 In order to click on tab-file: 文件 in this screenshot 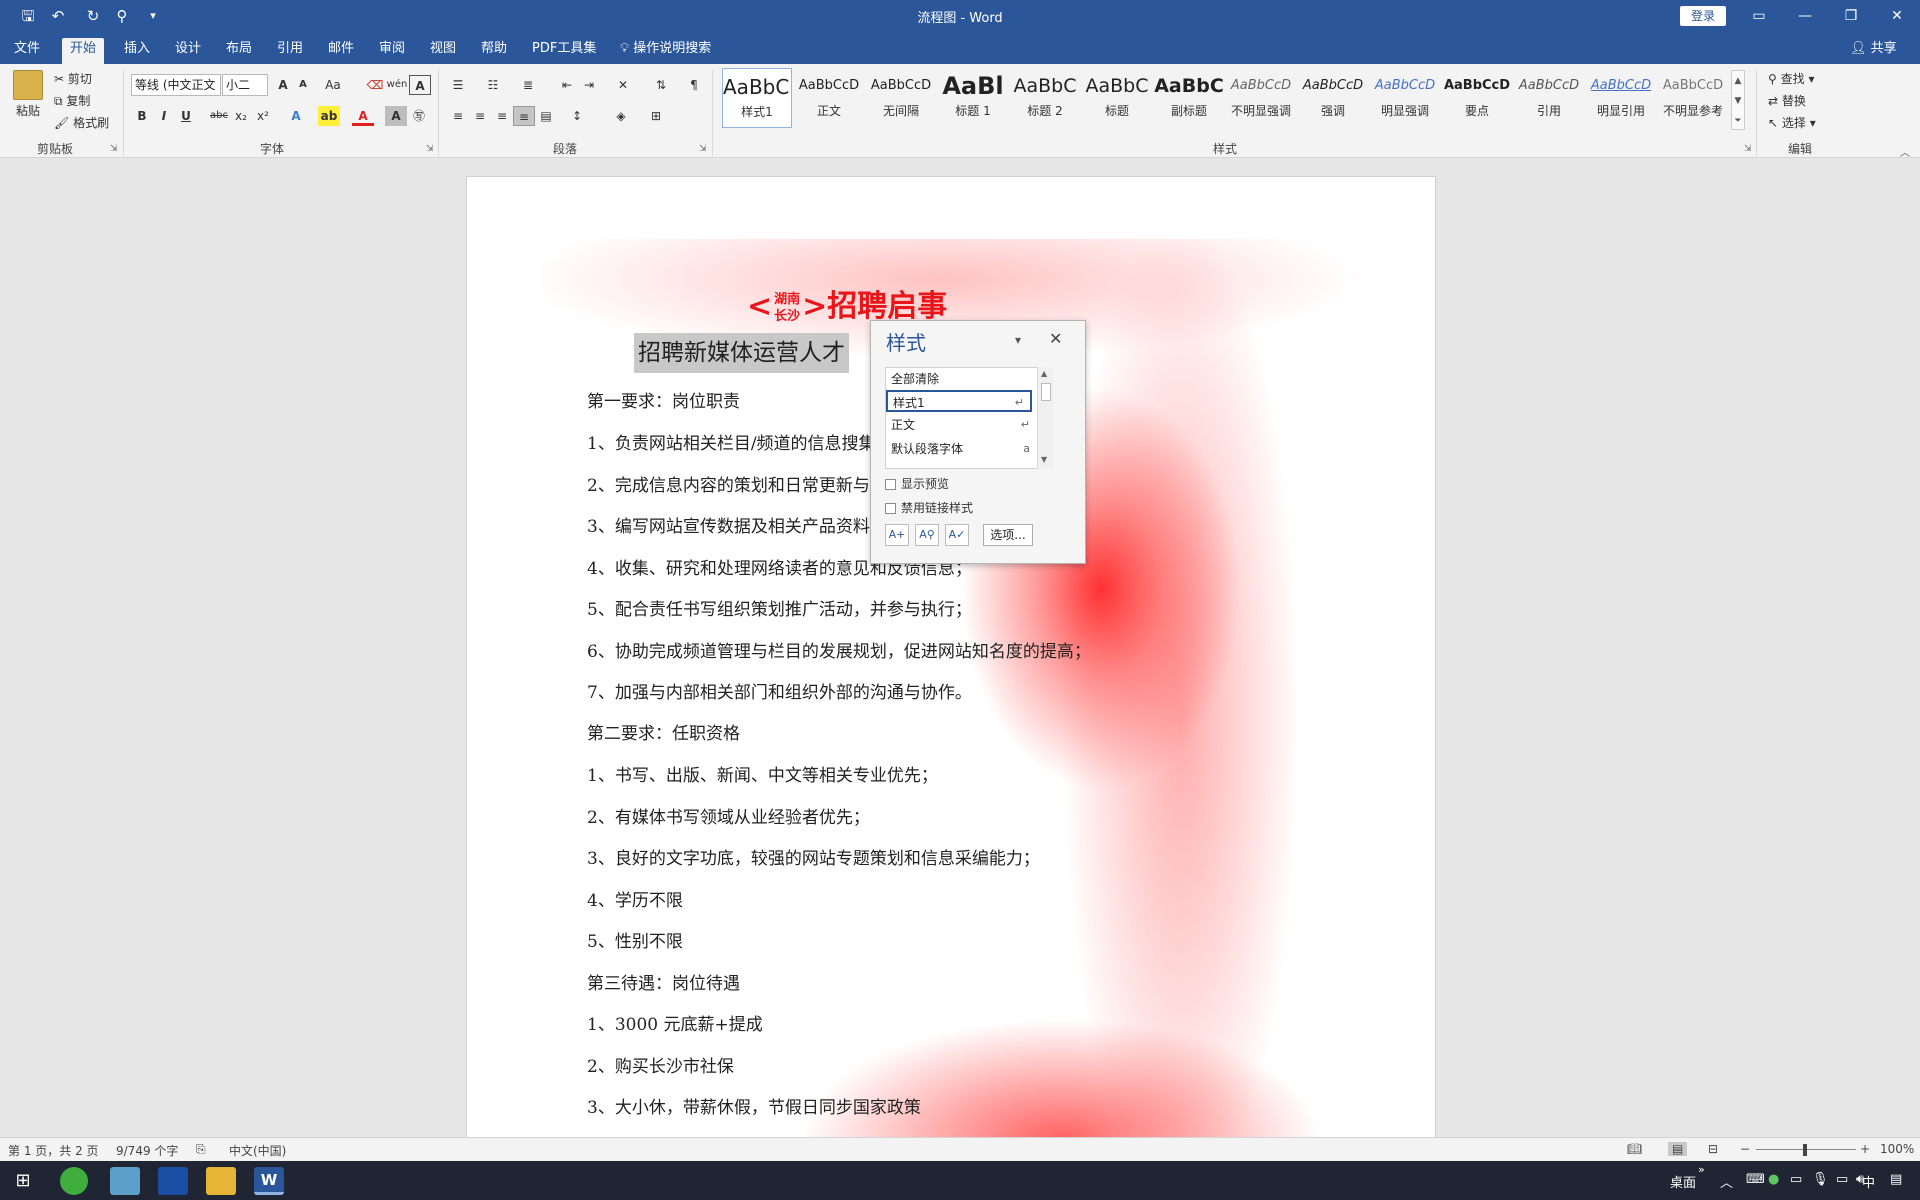, I will do `click(27, 51)`.